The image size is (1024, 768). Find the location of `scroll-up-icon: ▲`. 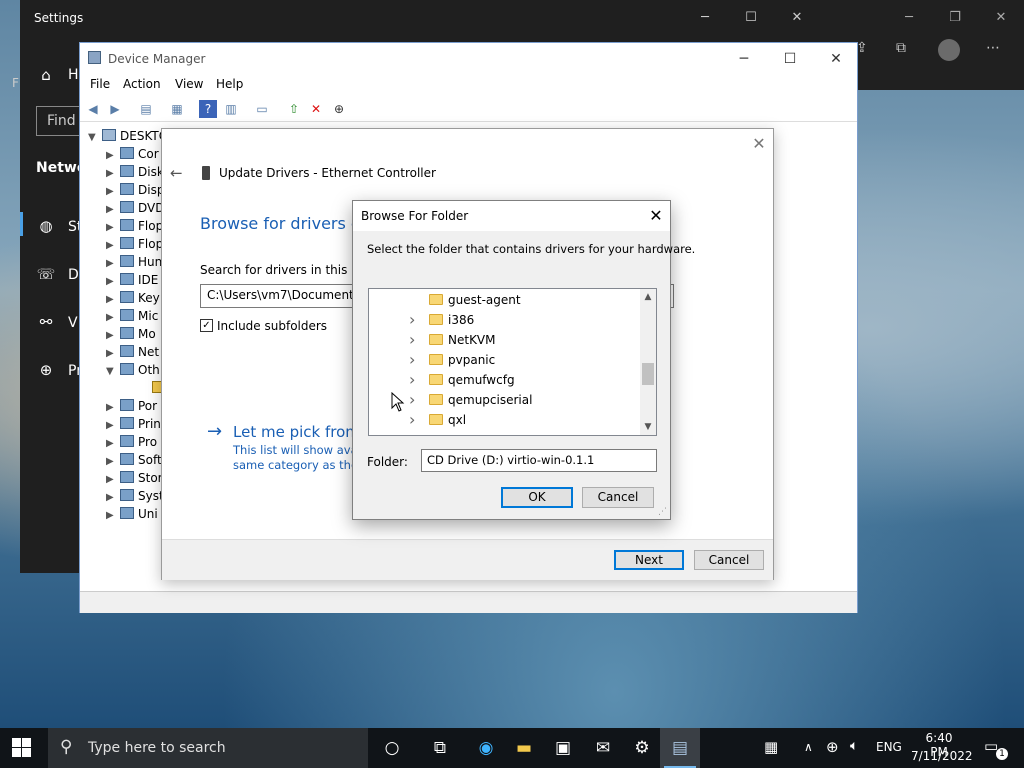

scroll-up-icon: ▲ is located at coordinates (648, 297).